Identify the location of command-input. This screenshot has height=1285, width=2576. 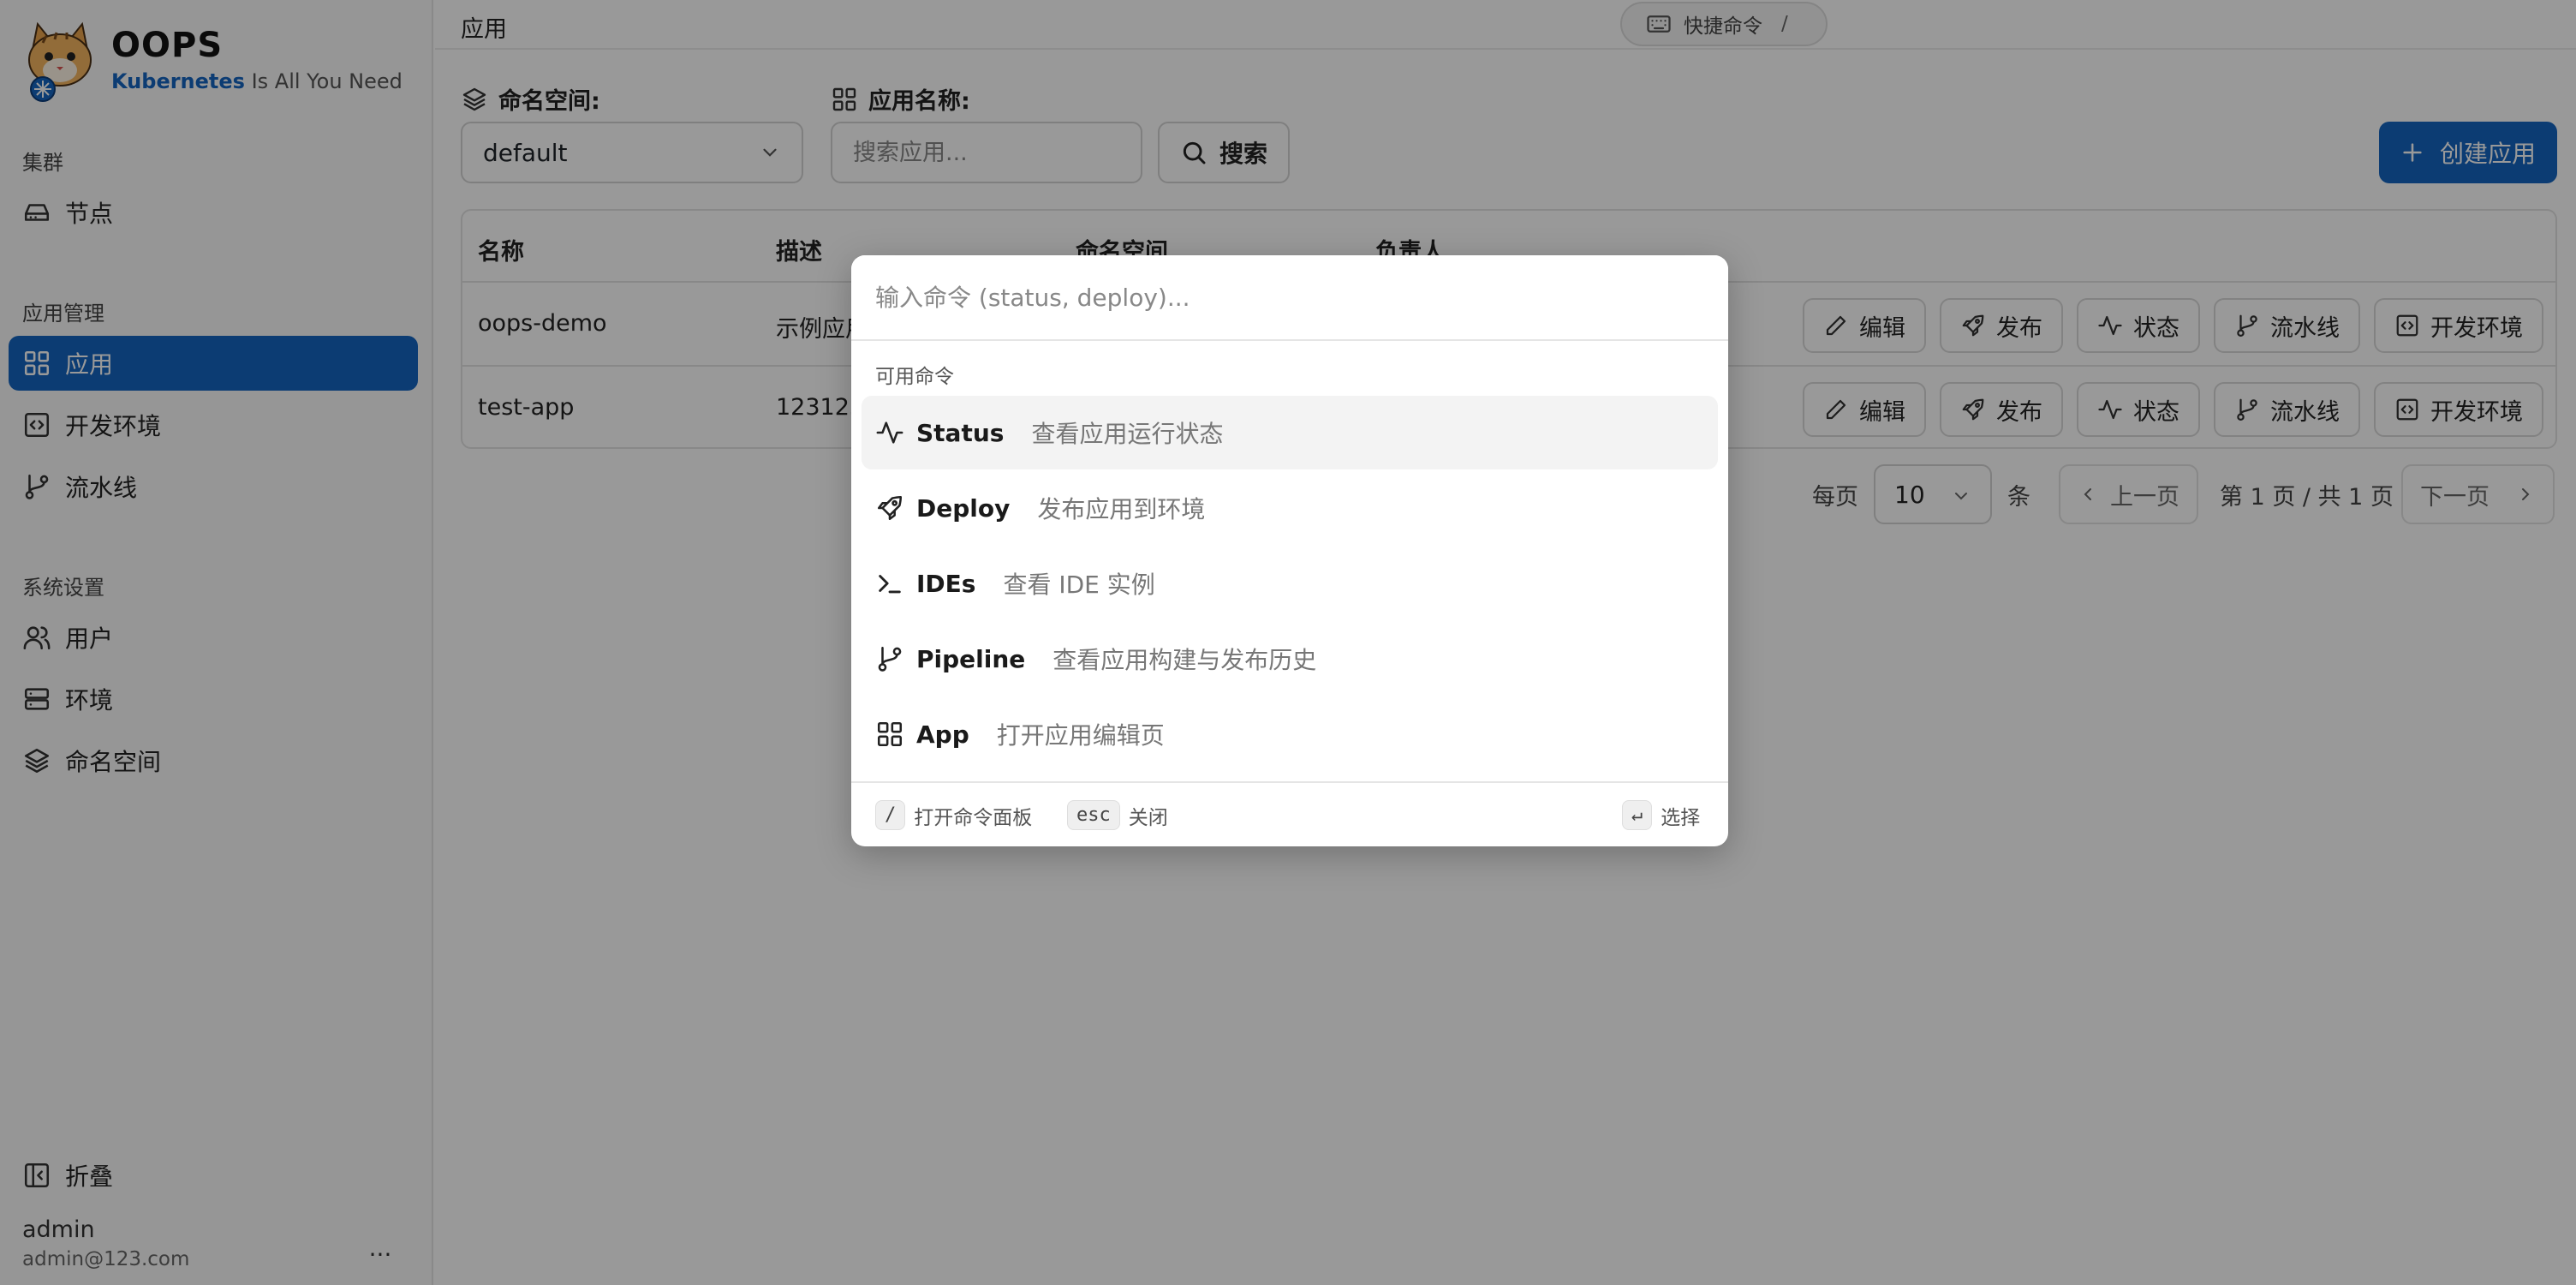
(1289, 298).